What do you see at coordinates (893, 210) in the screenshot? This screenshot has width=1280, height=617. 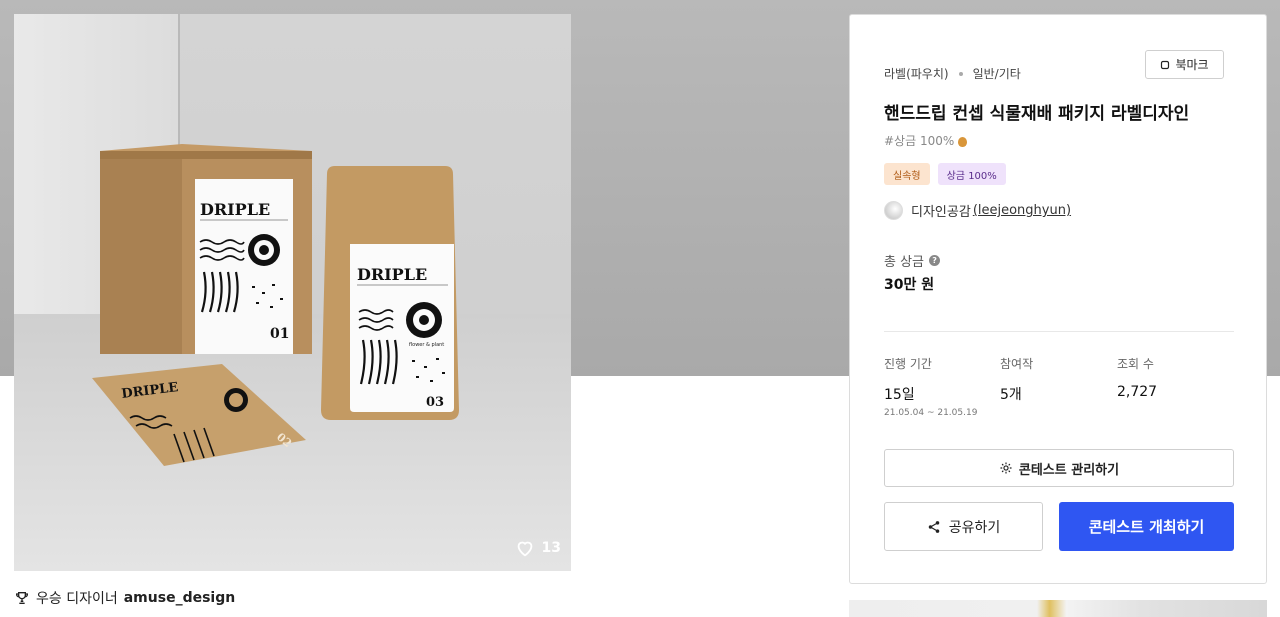 I see `avatar` at bounding box center [893, 210].